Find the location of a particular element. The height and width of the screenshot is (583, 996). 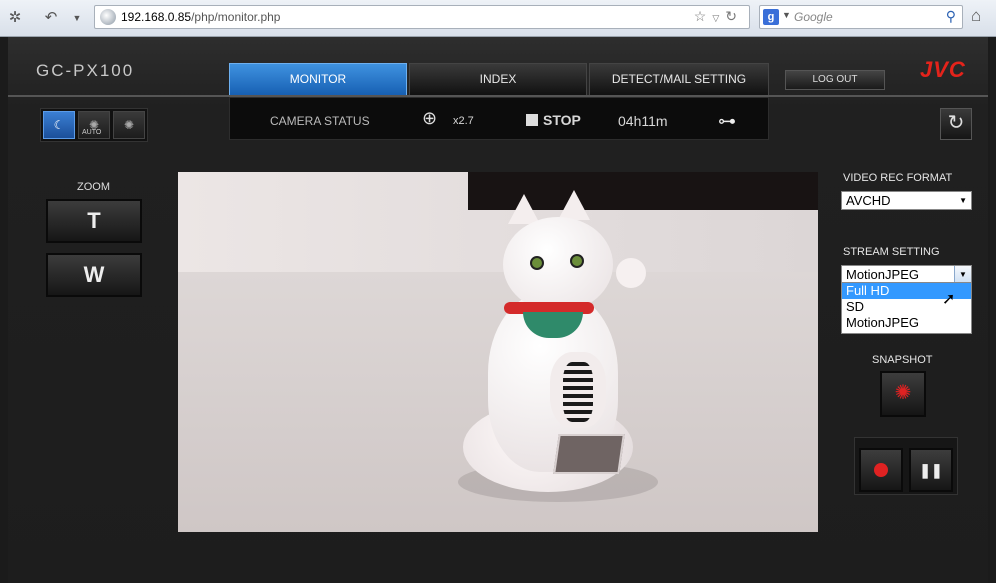

figurine-ear-left is located at coordinates (524, 209).